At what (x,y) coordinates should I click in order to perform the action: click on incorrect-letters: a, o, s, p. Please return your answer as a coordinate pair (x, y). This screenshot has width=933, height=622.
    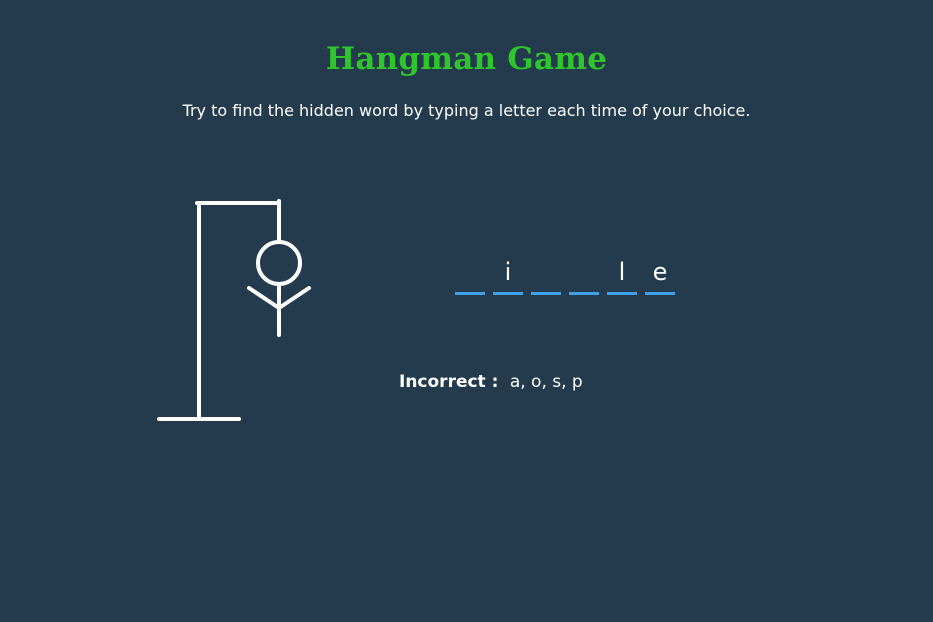
    Looking at the image, I should click on (546, 382).